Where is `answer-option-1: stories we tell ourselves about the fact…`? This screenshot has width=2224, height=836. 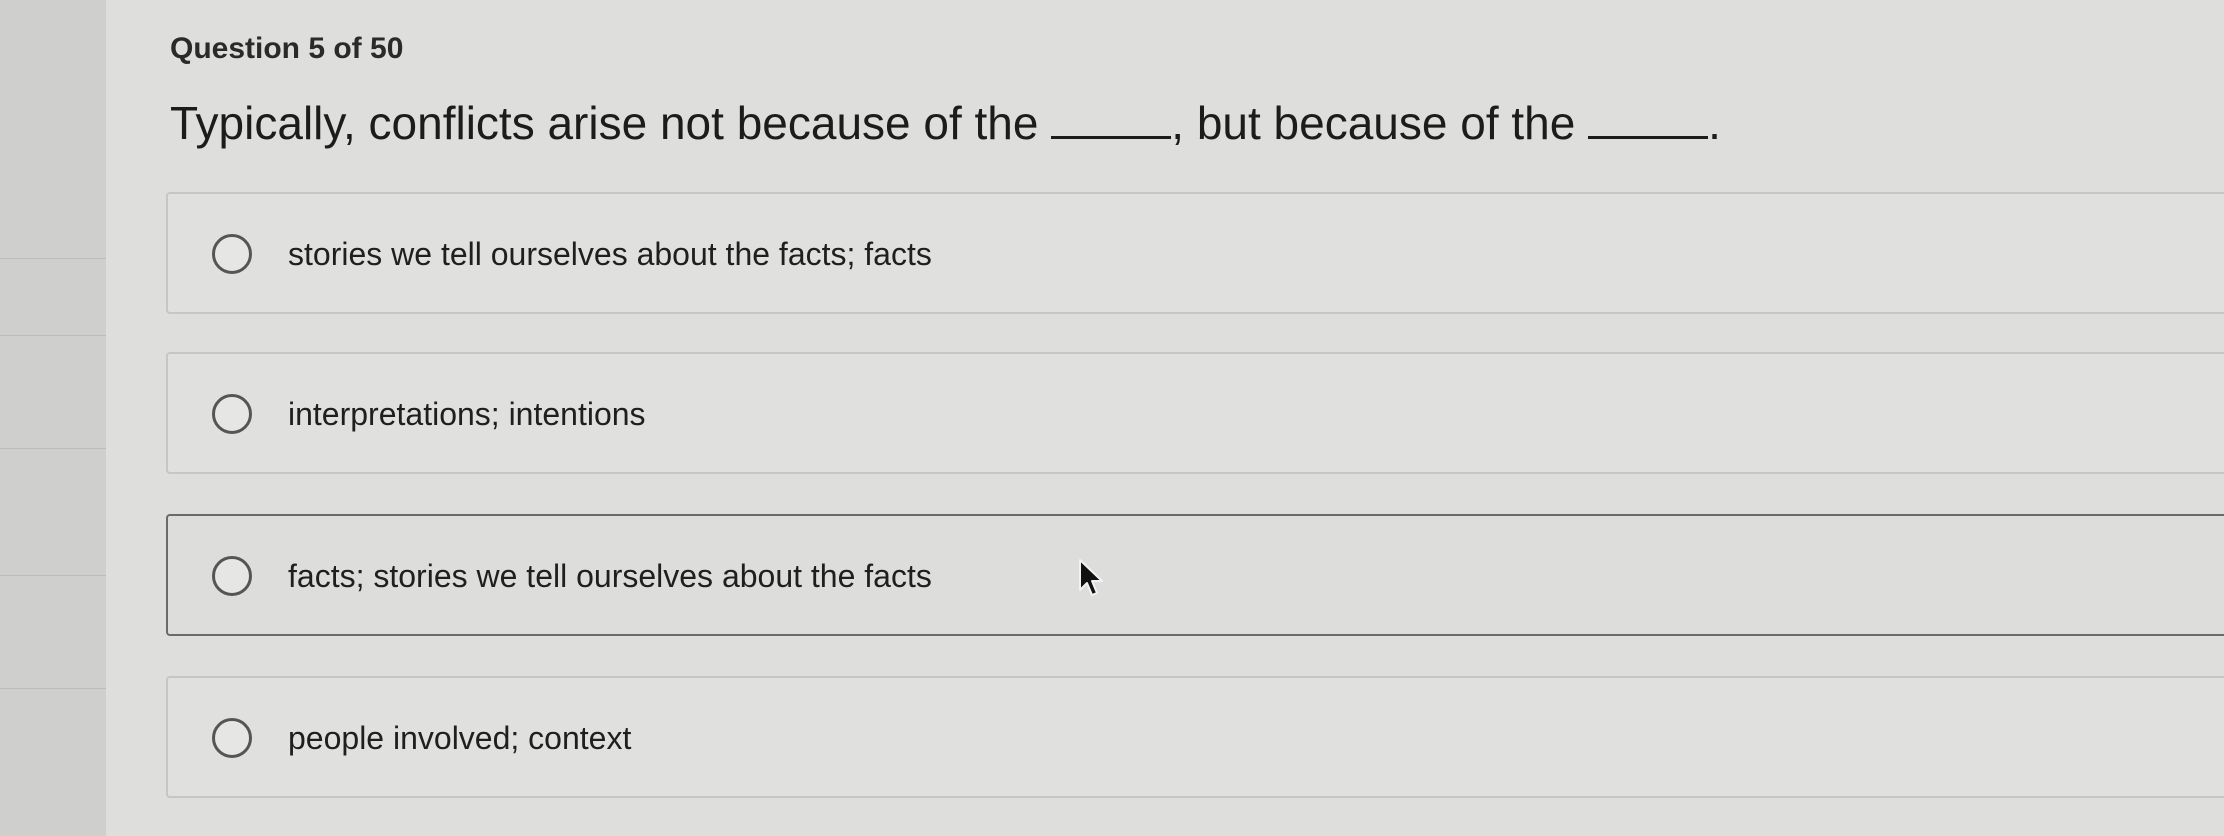 answer-option-1: stories we tell ourselves about the fact… is located at coordinates (1195, 253).